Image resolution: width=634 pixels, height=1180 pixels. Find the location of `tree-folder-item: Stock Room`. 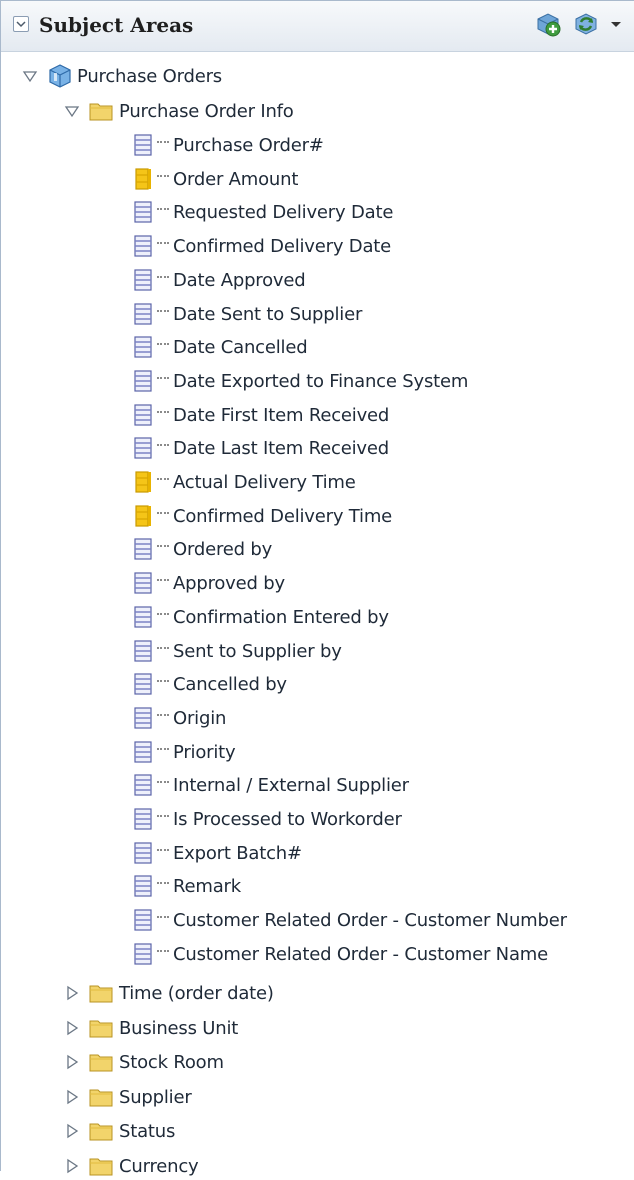

tree-folder-item: Stock Room is located at coordinates (143, 1062).